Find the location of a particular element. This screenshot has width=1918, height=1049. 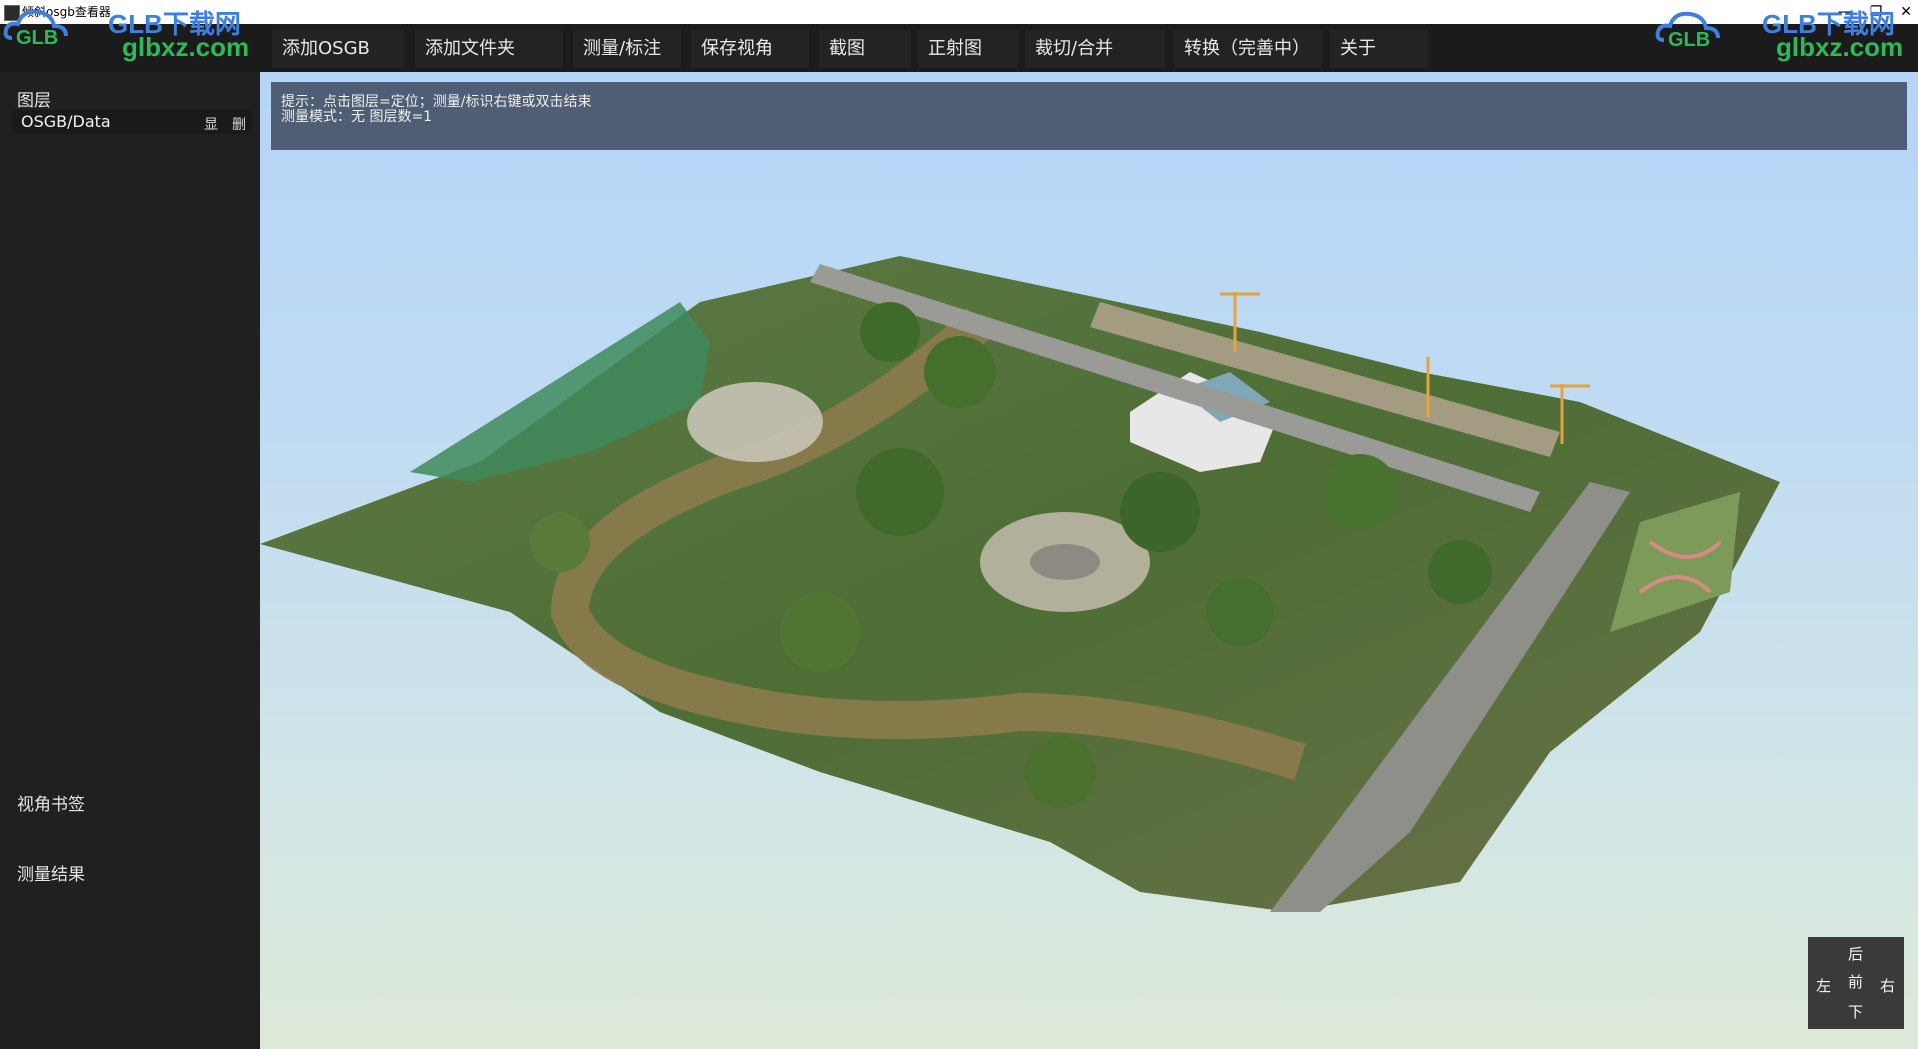

hint-panel: 提示：点击图层=定位；测量/标识右键或双击结束 测量模式：无 图层数=1 is located at coordinates (1089, 116).